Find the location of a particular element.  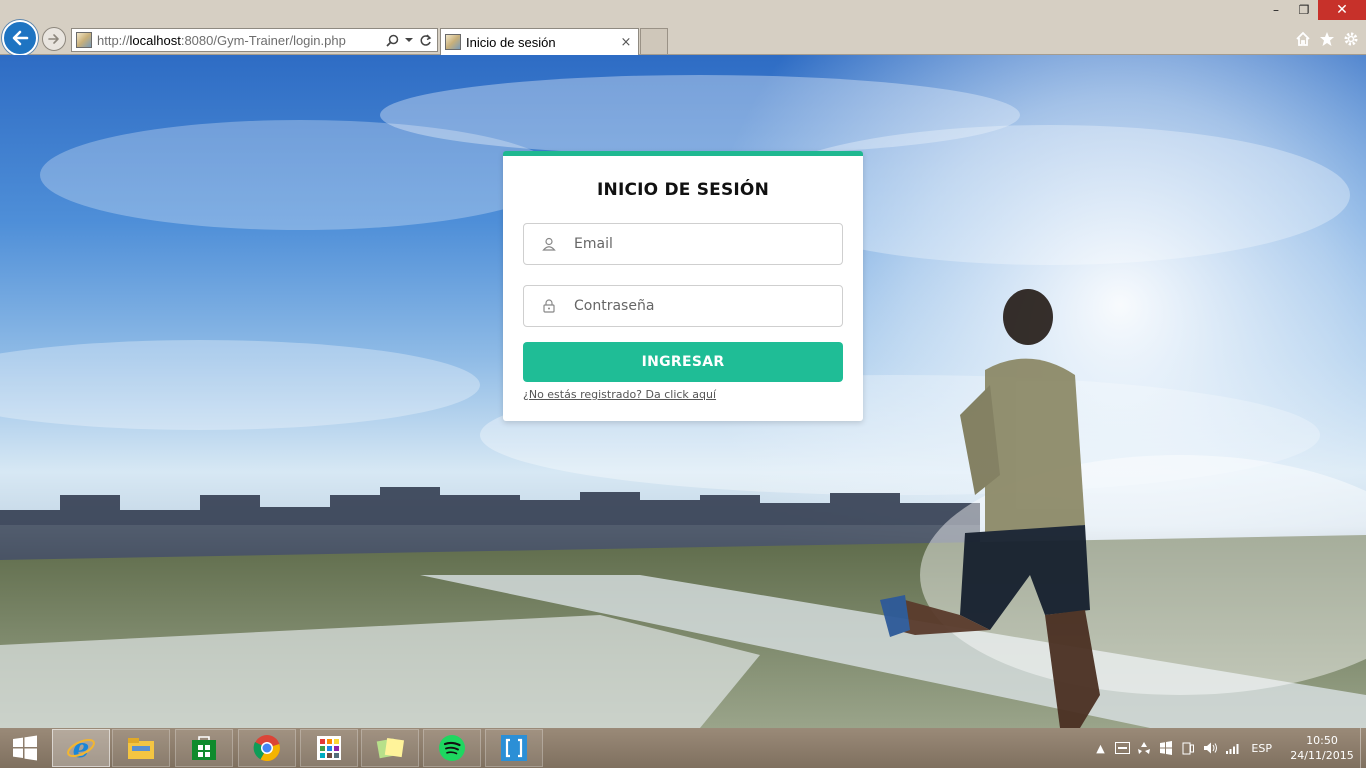

apps-grid-icon is located at coordinates (329, 748).